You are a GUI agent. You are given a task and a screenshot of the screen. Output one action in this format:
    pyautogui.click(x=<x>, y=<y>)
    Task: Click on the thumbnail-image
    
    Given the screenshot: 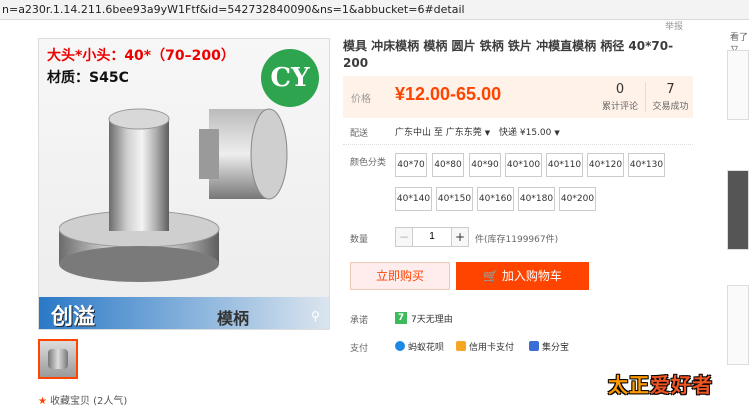 What is the action you would take?
    pyautogui.click(x=58, y=359)
    